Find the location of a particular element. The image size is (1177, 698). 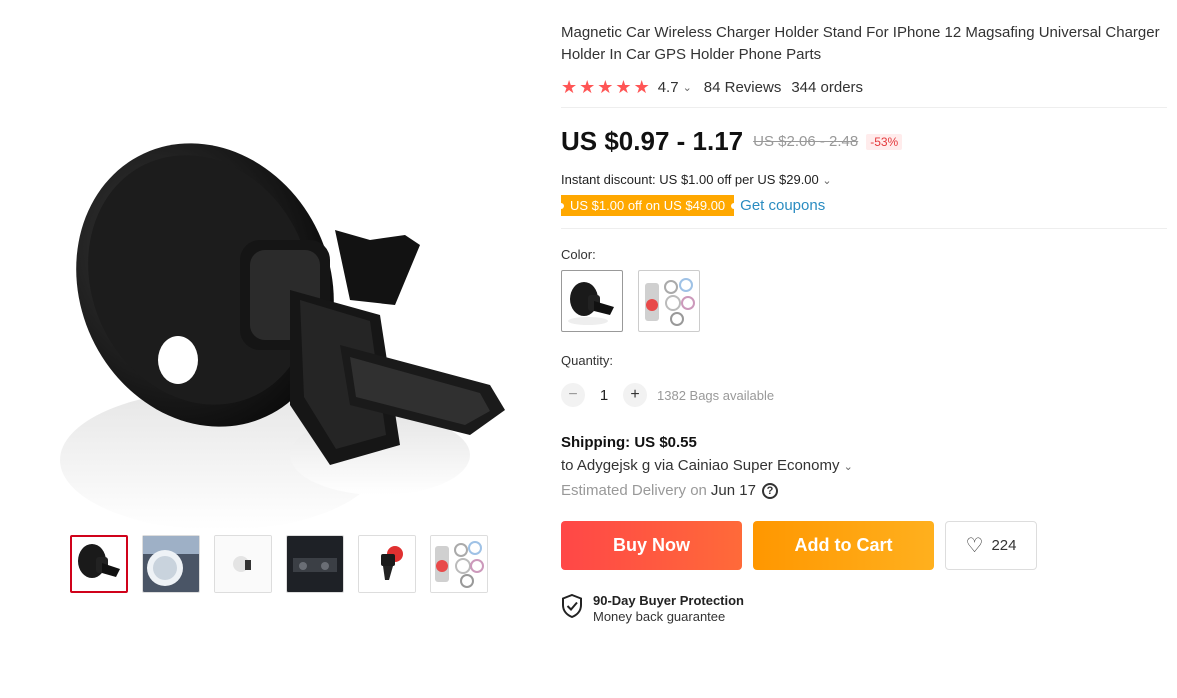

original-price: US $2.06 - 2.48 is located at coordinates (806, 141).